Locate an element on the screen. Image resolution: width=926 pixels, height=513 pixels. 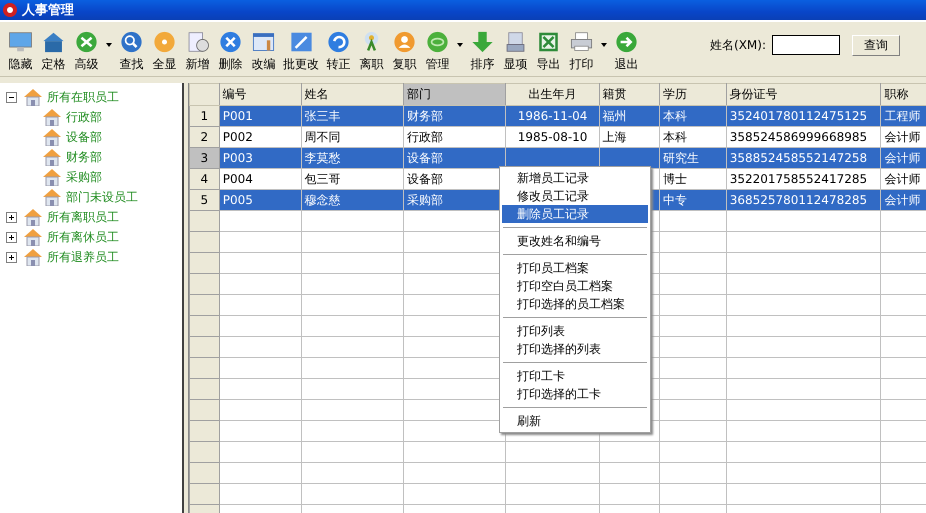
toolbar-button: 全显 is located at coordinates (164, 49).